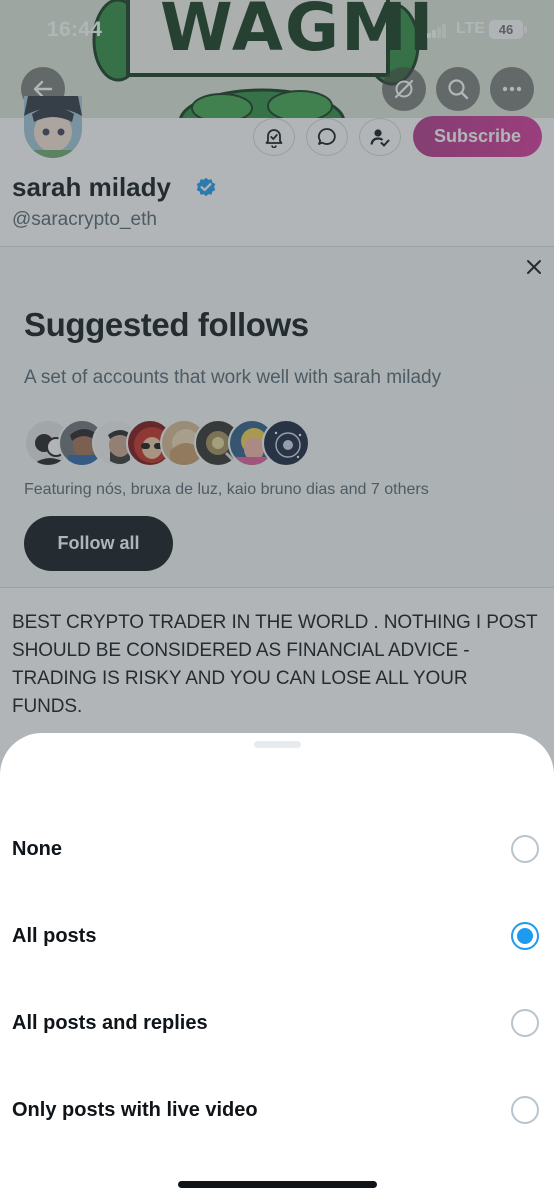 The height and width of the screenshot is (1199, 554). I want to click on radio-button-selected, so click(525, 936).